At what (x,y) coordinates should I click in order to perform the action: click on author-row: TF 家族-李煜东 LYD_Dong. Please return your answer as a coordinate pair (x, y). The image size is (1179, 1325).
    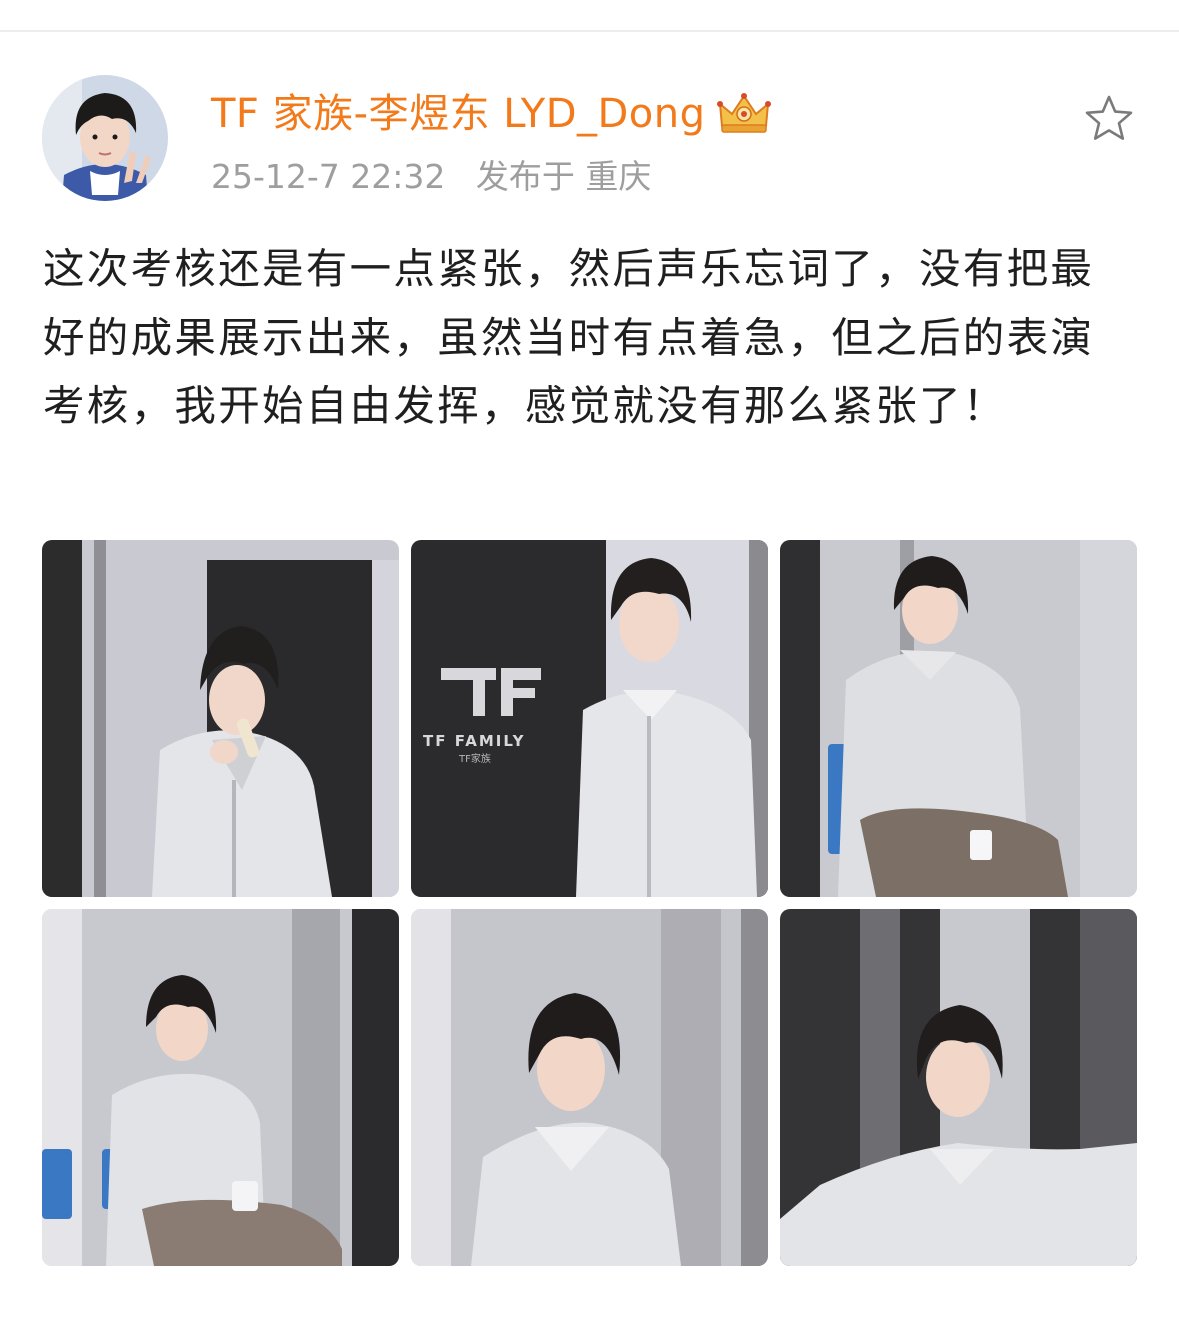
    Looking at the image, I should click on (491, 114).